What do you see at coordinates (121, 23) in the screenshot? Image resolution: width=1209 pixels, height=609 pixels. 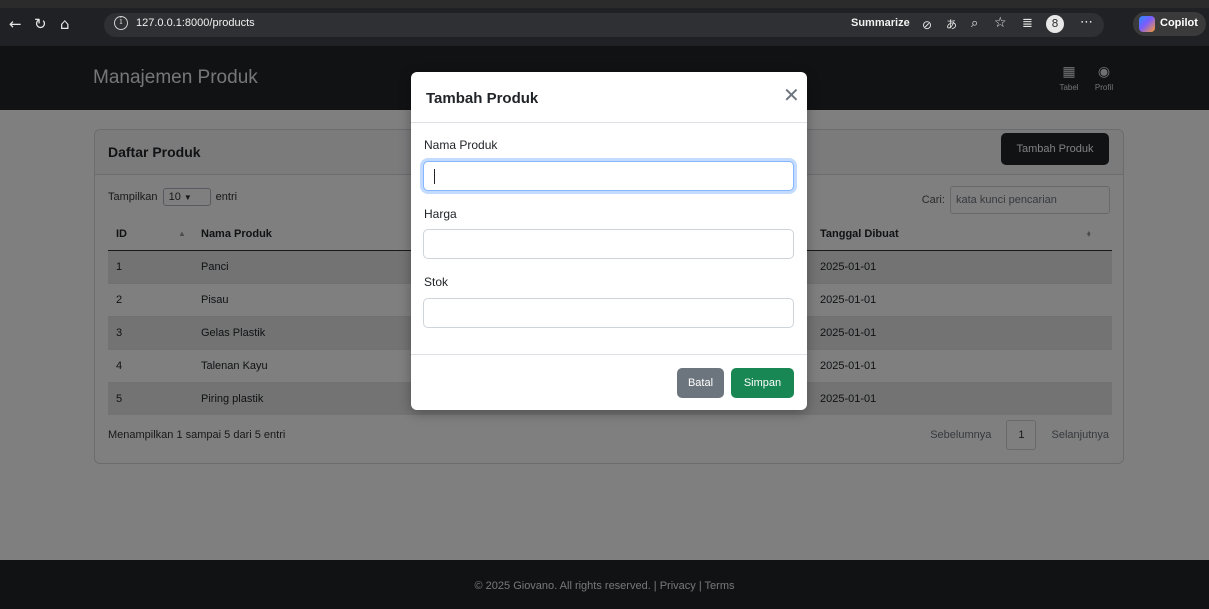 I see `info-icon: i` at bounding box center [121, 23].